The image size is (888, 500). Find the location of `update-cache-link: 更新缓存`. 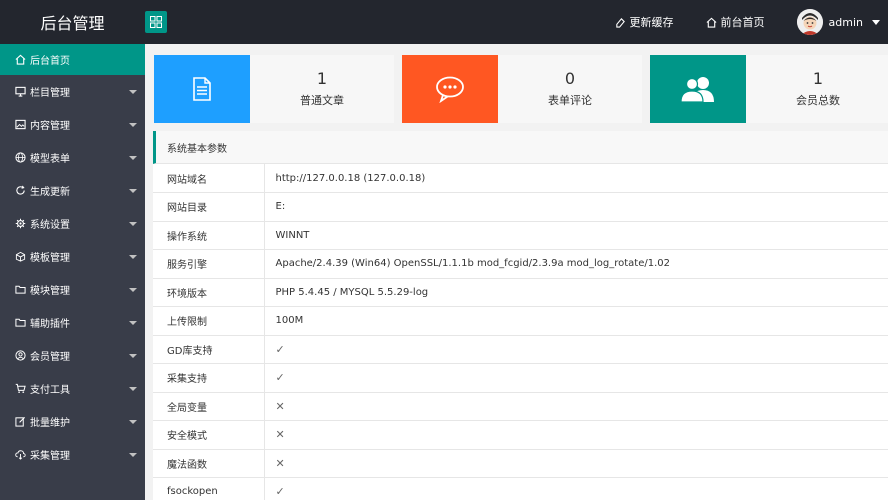

update-cache-link: 更新缓存 is located at coordinates (644, 22).